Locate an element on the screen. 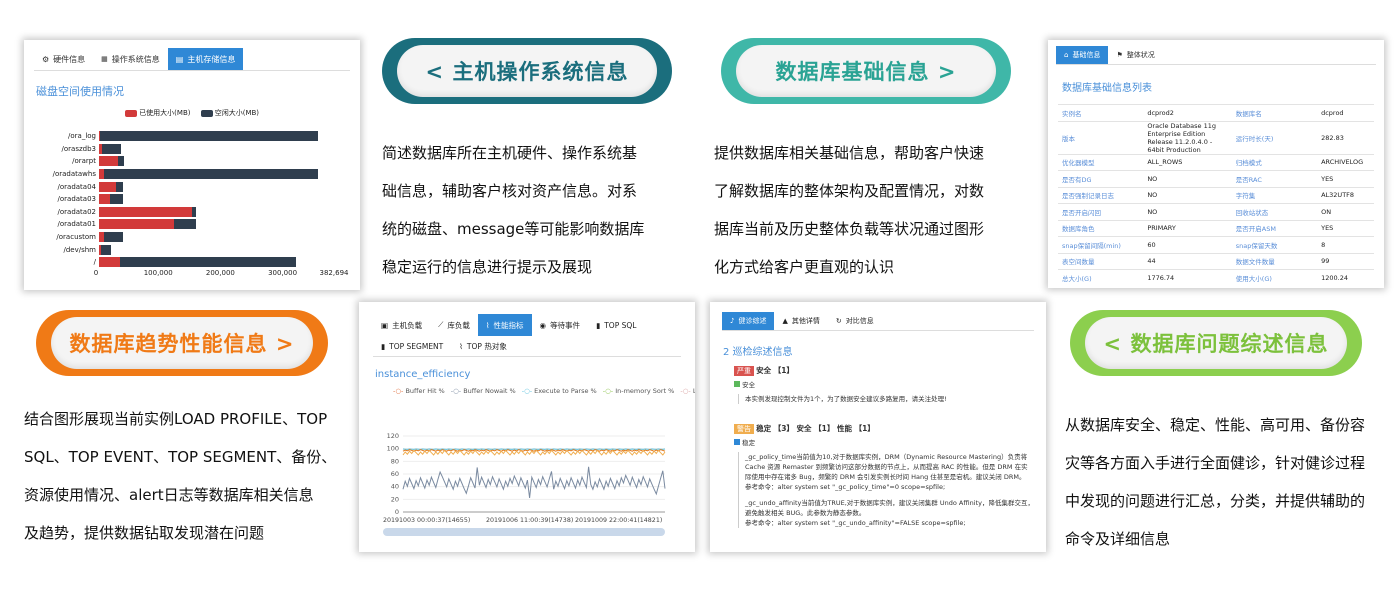 The height and width of the screenshot is (597, 1398). legend-item: -○- Latch Hit % is located at coordinates (687, 391).